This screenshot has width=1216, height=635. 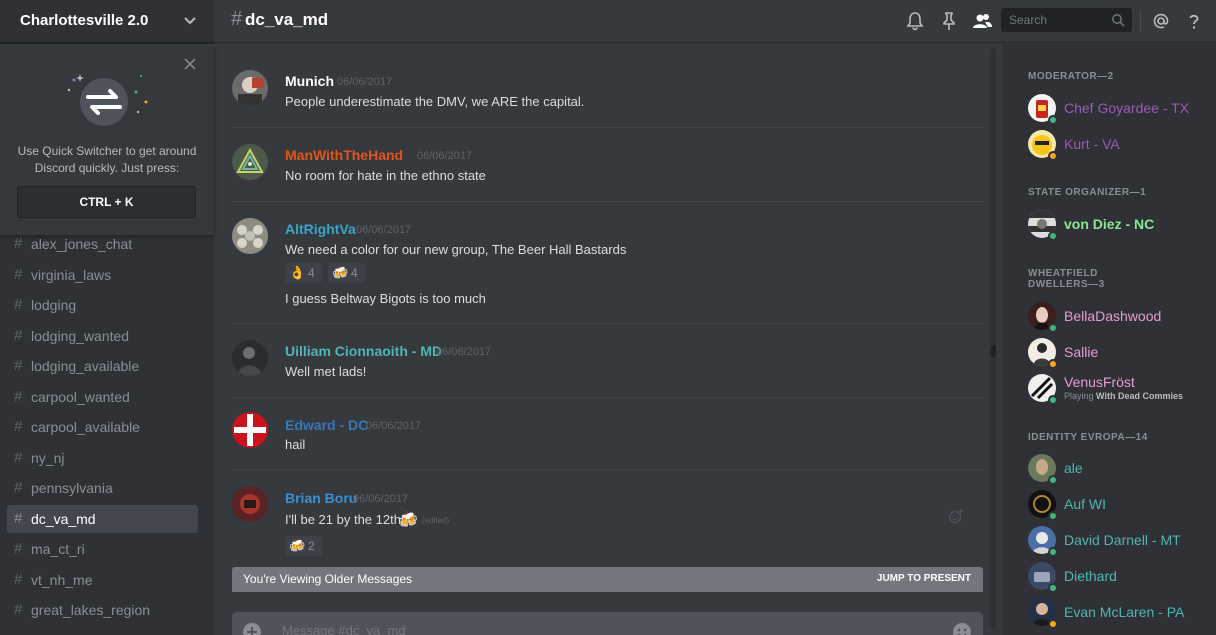 I want to click on jump-to-present-button: JUMP TO PRESENT, so click(x=924, y=578).